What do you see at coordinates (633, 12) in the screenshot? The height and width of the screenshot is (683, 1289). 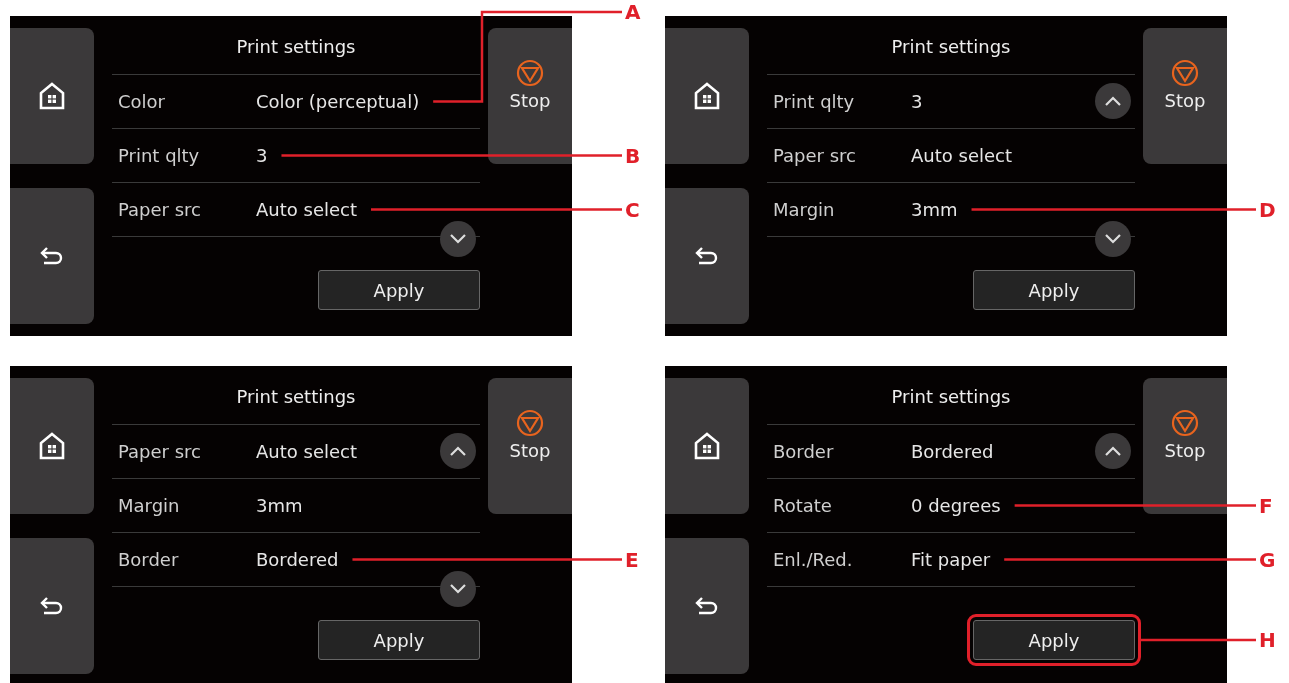 I see `callout-letter: A` at bounding box center [633, 12].